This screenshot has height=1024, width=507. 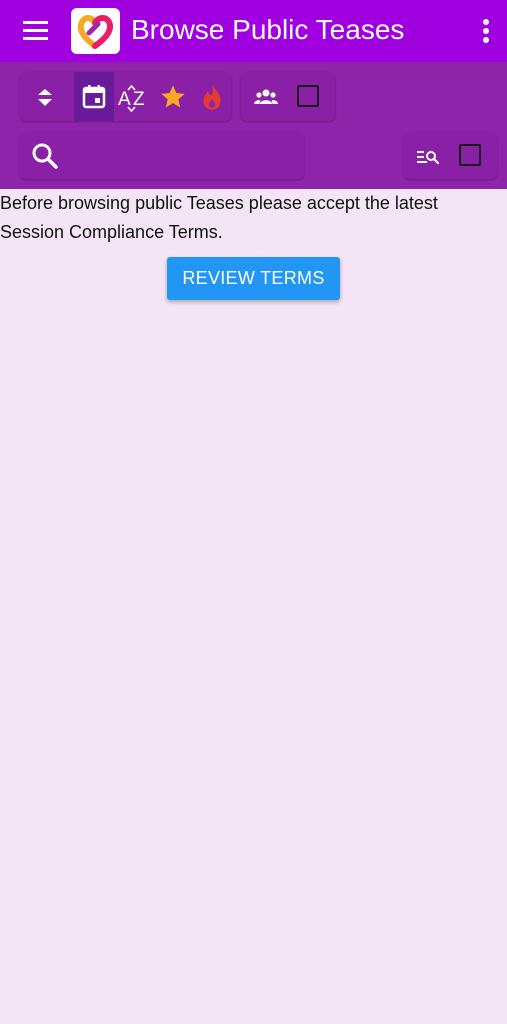 I want to click on search-list-icon, so click(x=428, y=155).